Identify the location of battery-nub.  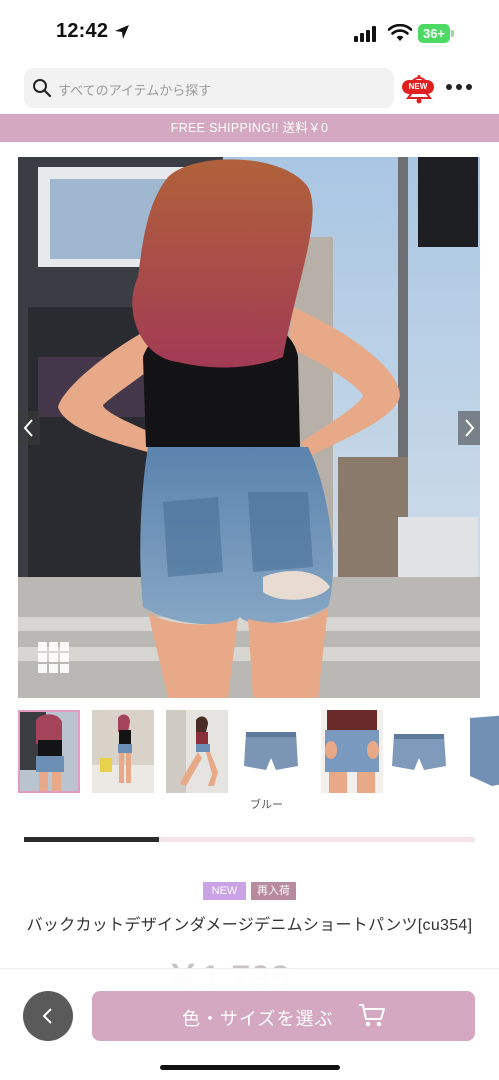
(452, 33).